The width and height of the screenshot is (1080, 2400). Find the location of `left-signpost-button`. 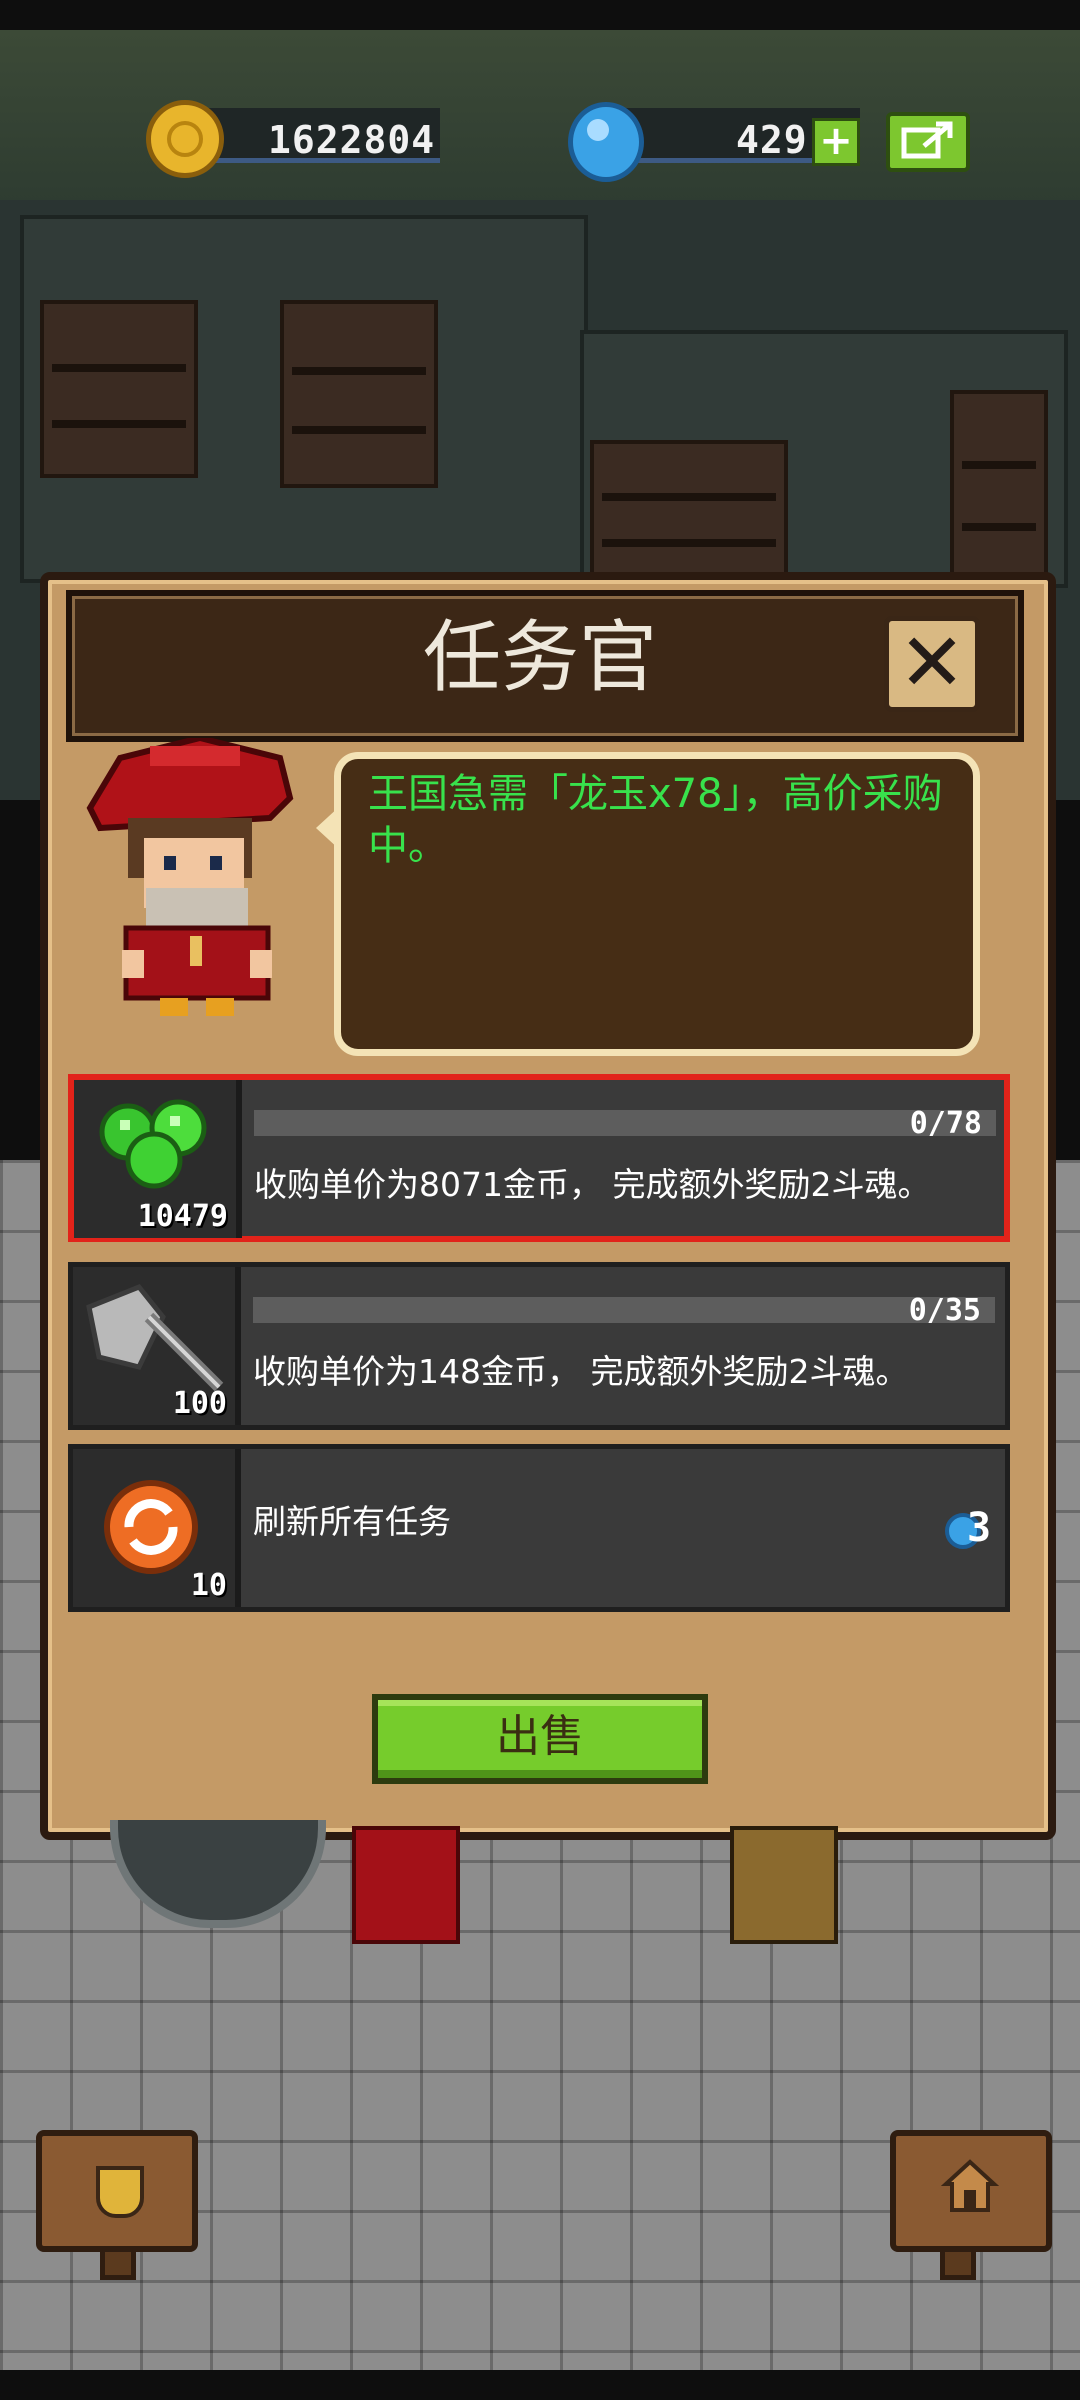

left-signpost-button is located at coordinates (117, 2191).